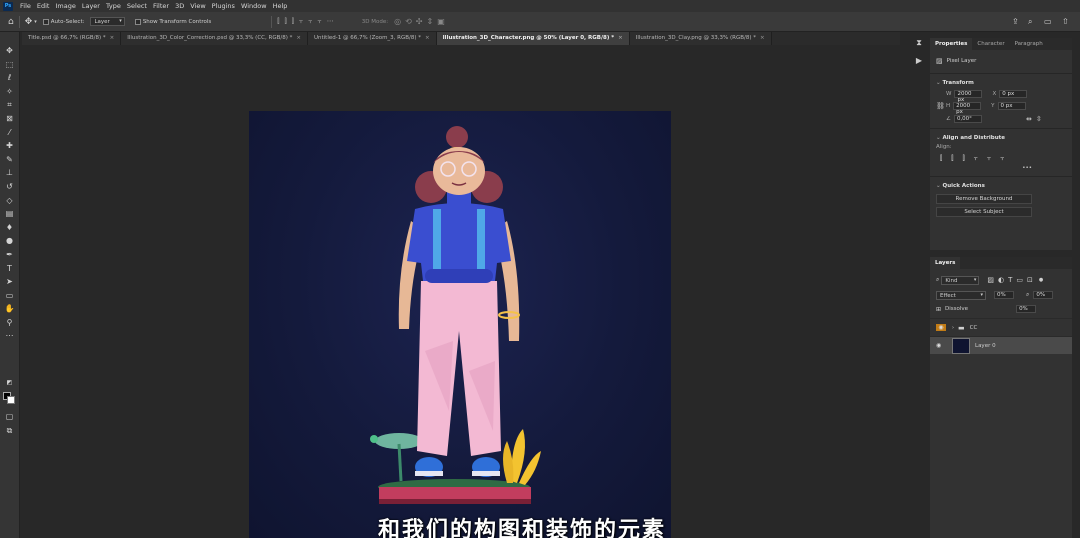 This screenshot has width=1080, height=538. Describe the element at coordinates (10, 228) in the screenshot. I see `blur-icon: ♦` at that location.